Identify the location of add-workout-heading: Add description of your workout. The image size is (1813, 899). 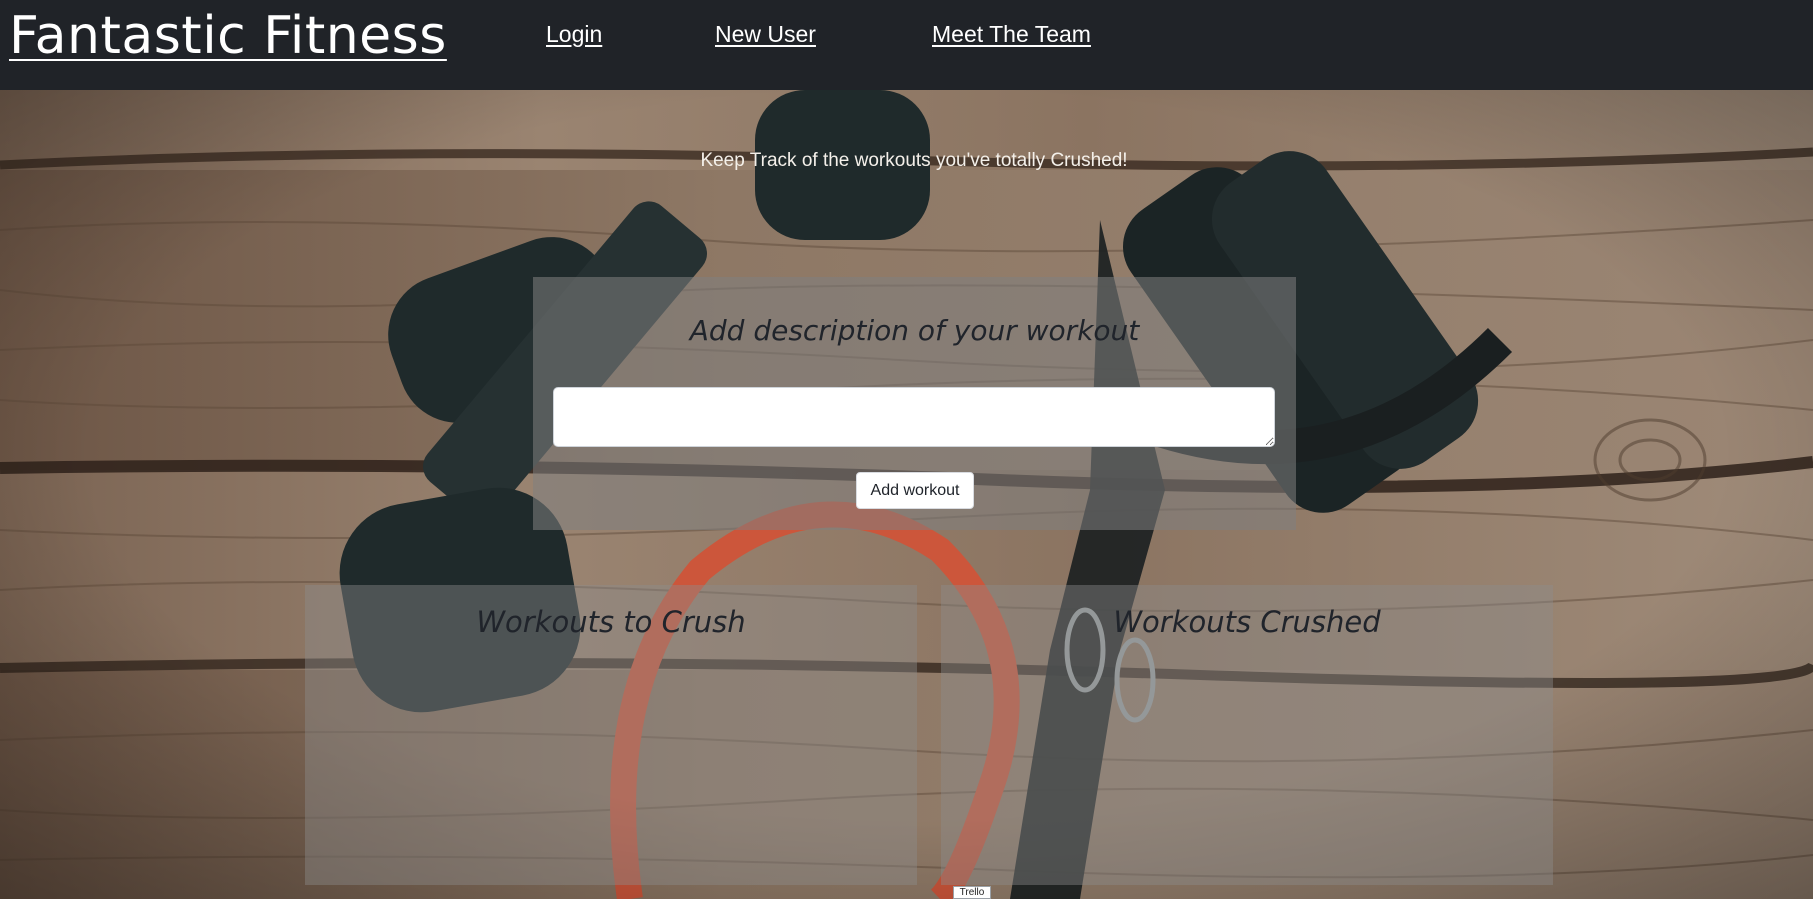
(914, 330).